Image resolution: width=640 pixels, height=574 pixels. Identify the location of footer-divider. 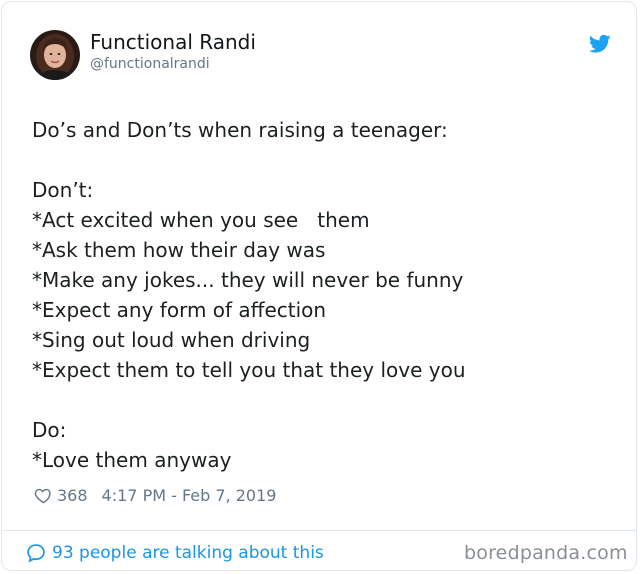
(319, 530).